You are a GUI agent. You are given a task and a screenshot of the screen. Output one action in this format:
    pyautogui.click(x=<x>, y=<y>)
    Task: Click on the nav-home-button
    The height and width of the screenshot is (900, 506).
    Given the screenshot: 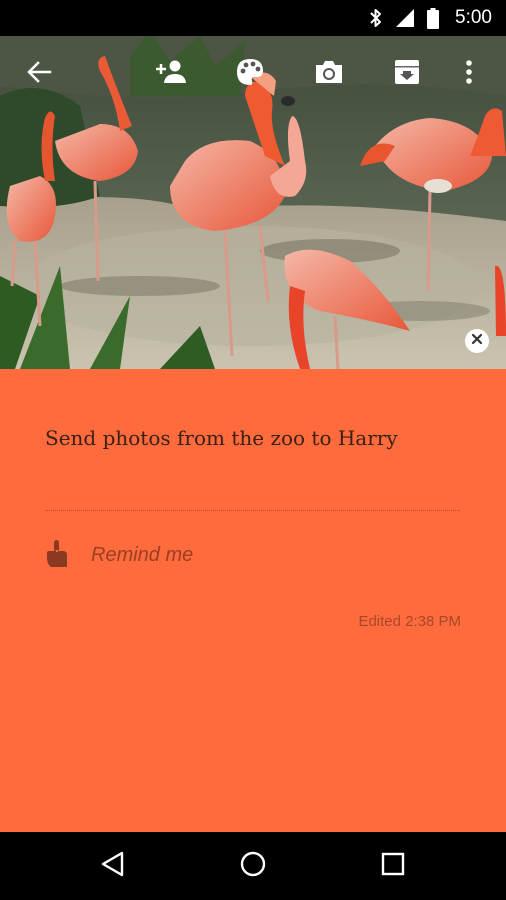 What is the action you would take?
    pyautogui.click(x=253, y=866)
    